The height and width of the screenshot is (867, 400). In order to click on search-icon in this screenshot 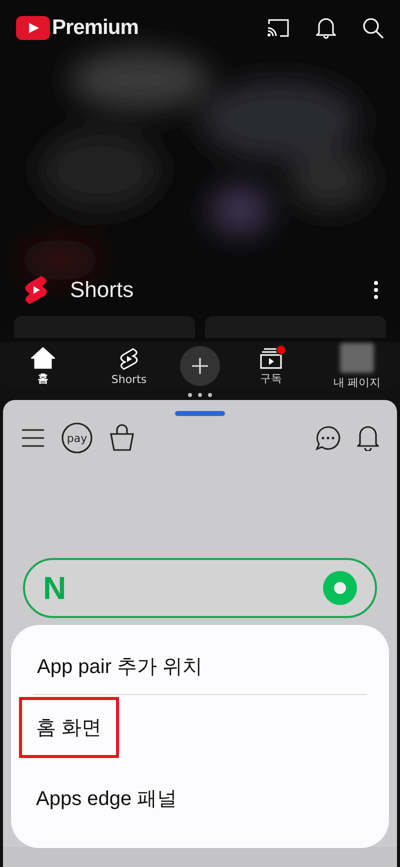, I will do `click(373, 28)`.